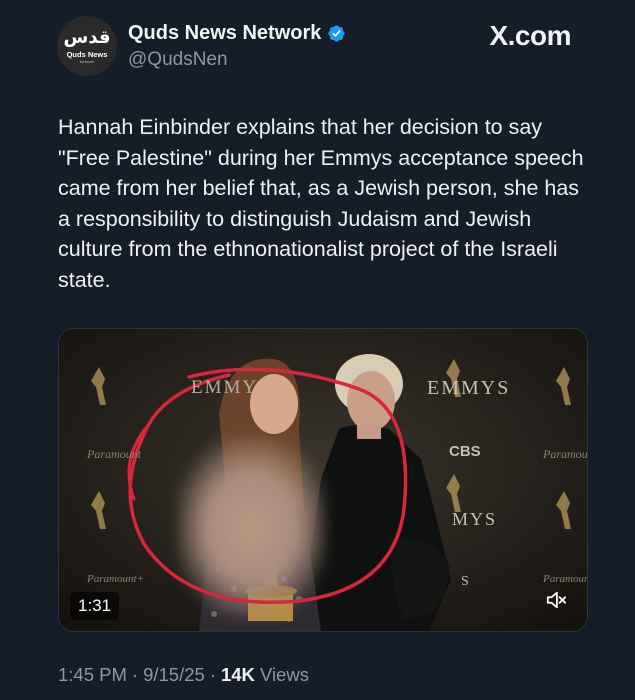  Describe the element at coordinates (466, 581) in the screenshot. I see `backdrop-s-fragment: S` at that location.